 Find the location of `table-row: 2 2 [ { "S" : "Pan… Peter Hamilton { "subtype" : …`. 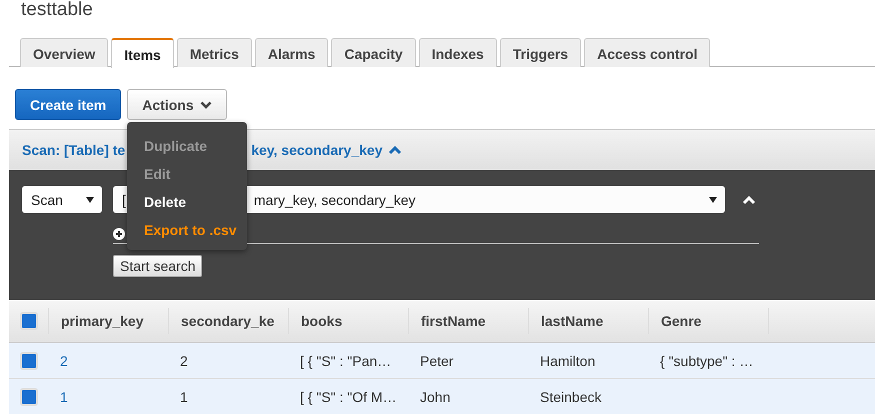

table-row: 2 2 [ { "S" : "Pan… Peter Hamilton { "subtype" : … is located at coordinates (442, 361).